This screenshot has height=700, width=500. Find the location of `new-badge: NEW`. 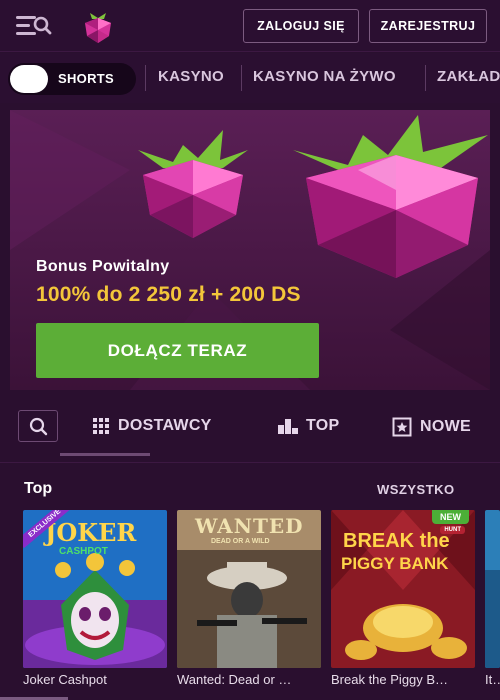

new-badge: NEW is located at coordinates (450, 517).